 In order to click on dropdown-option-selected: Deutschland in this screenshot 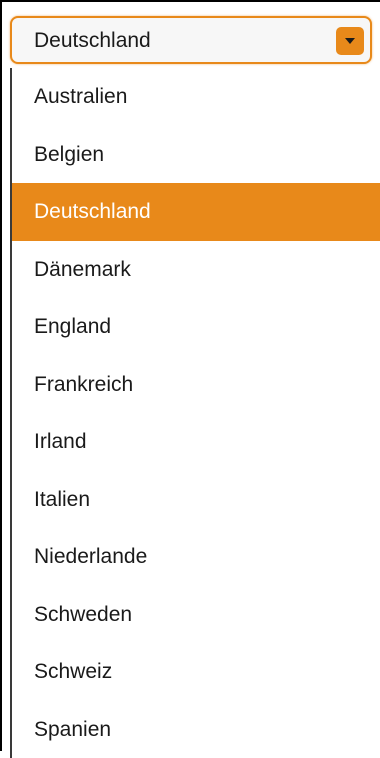, I will do `click(196, 212)`.